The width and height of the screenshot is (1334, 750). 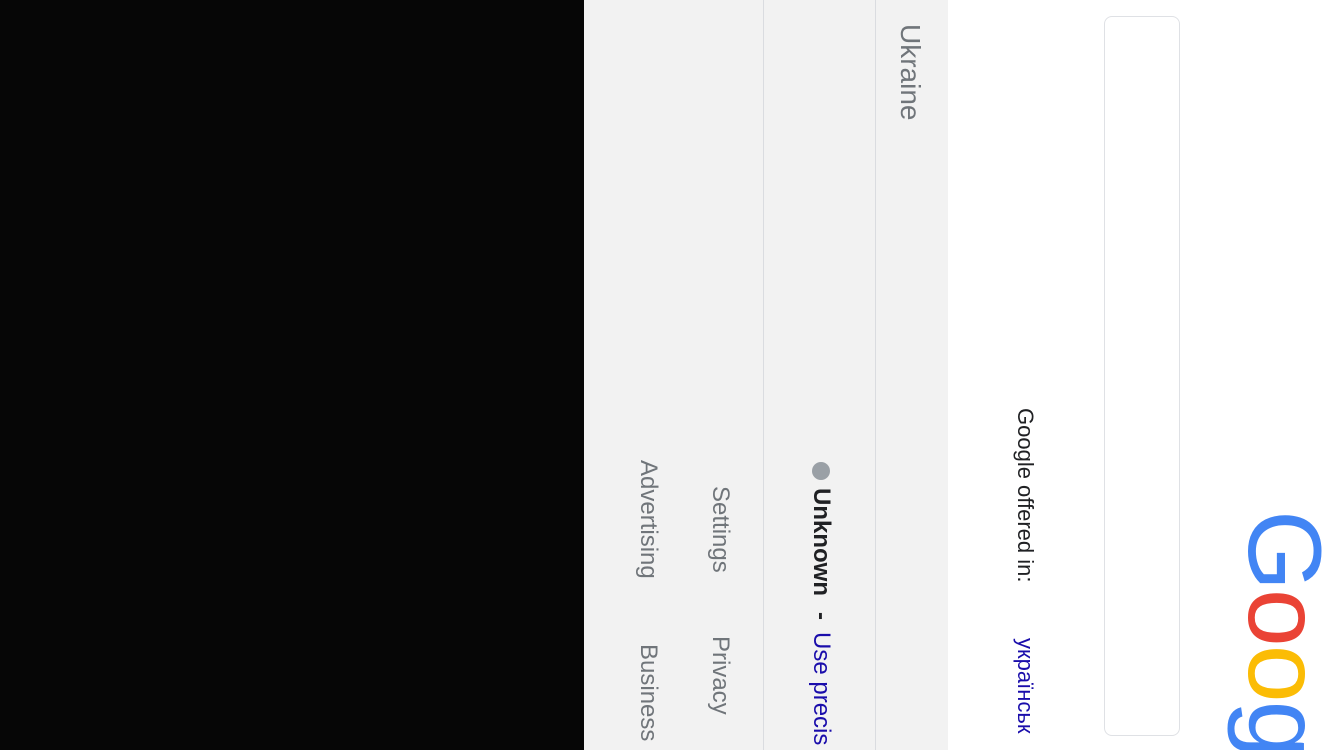 What do you see at coordinates (1280, 725) in the screenshot?
I see `logo-letter: g` at bounding box center [1280, 725].